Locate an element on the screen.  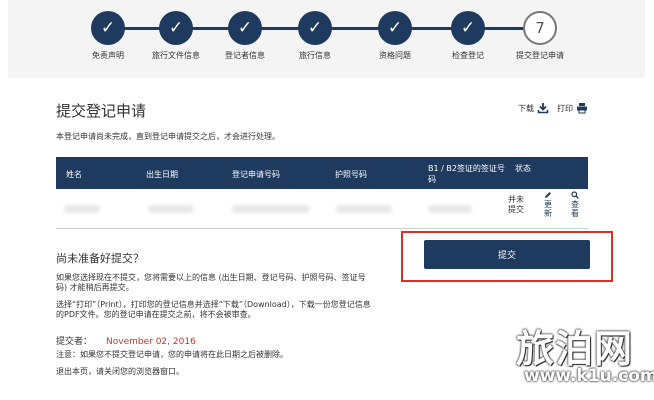
submit-by-date: November 02, 2016 is located at coordinates (151, 342).